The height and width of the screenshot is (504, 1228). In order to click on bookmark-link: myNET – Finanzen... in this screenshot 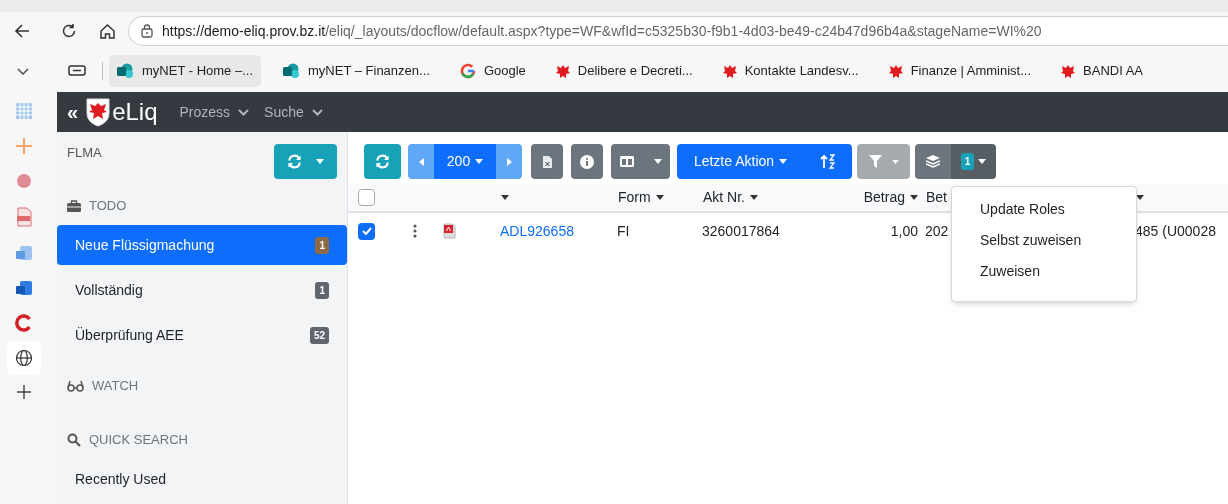, I will do `click(356, 71)`.